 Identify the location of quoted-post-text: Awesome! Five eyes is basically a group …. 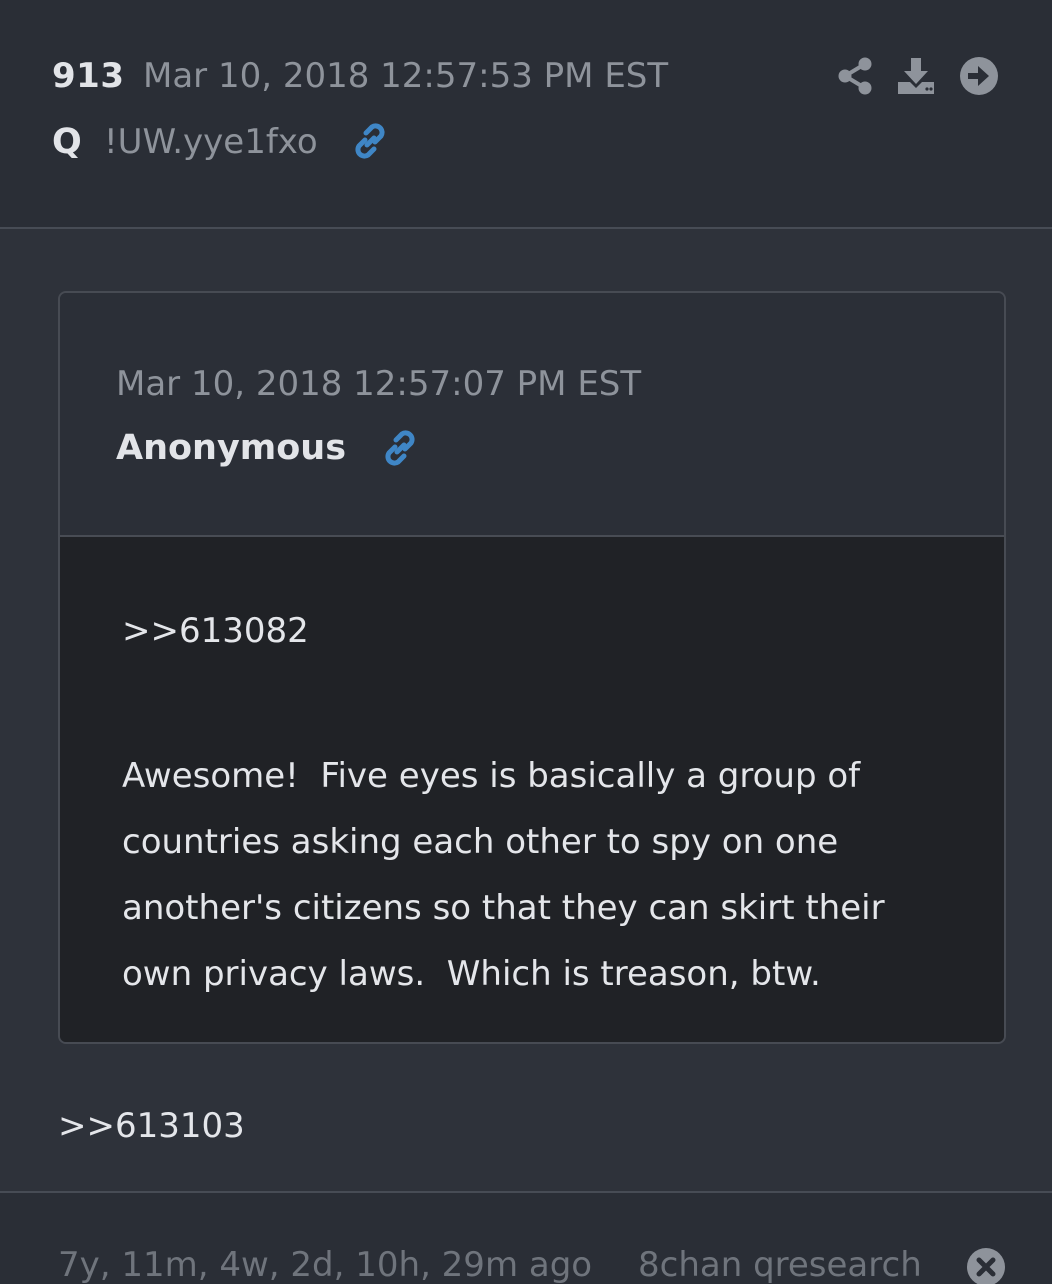
(503, 875).